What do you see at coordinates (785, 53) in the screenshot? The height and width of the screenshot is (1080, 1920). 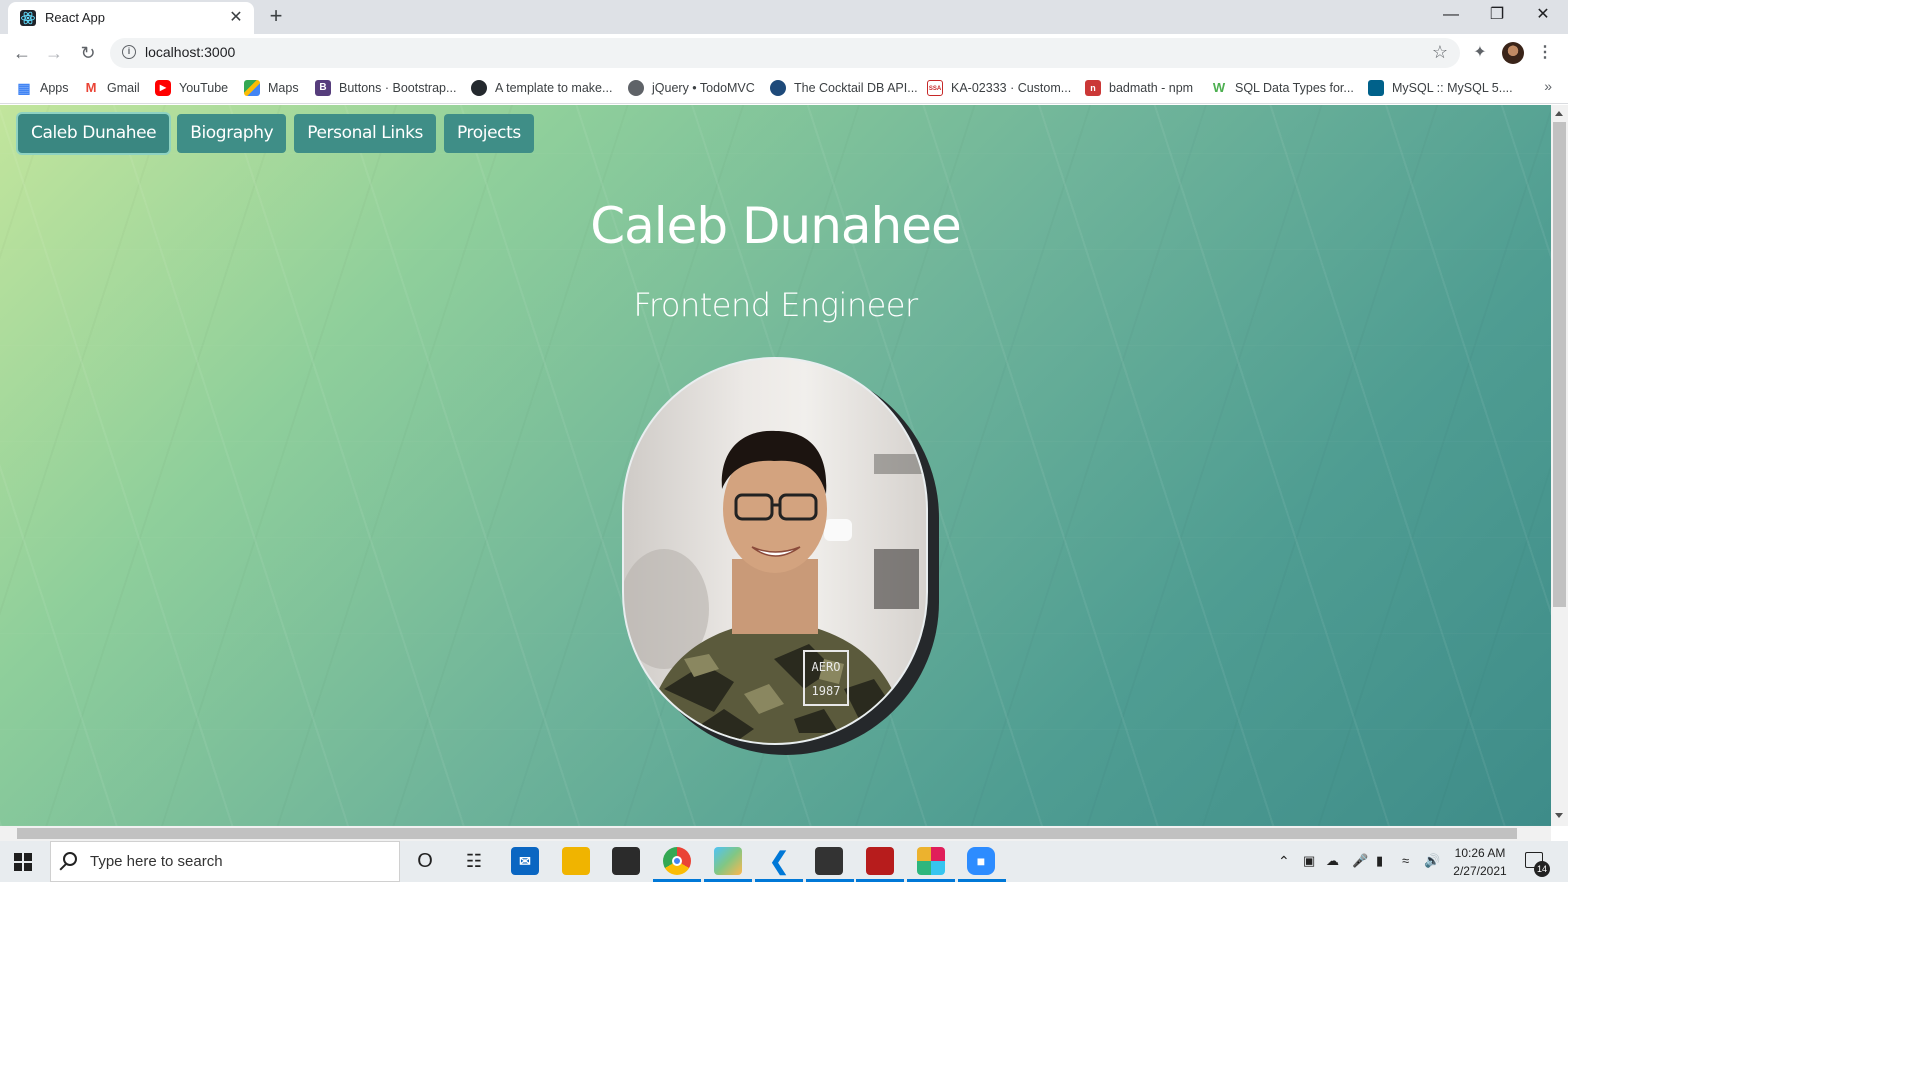 I see `address-bar: i localhost:3000 ☆` at bounding box center [785, 53].